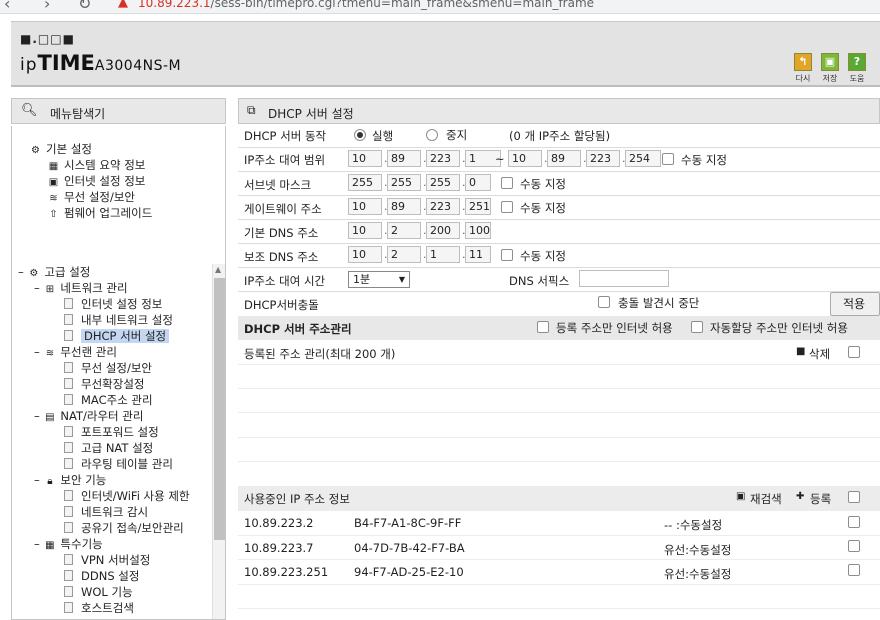  What do you see at coordinates (379, 279) in the screenshot?
I see `lease-time-select: 1분 ▼` at bounding box center [379, 279].